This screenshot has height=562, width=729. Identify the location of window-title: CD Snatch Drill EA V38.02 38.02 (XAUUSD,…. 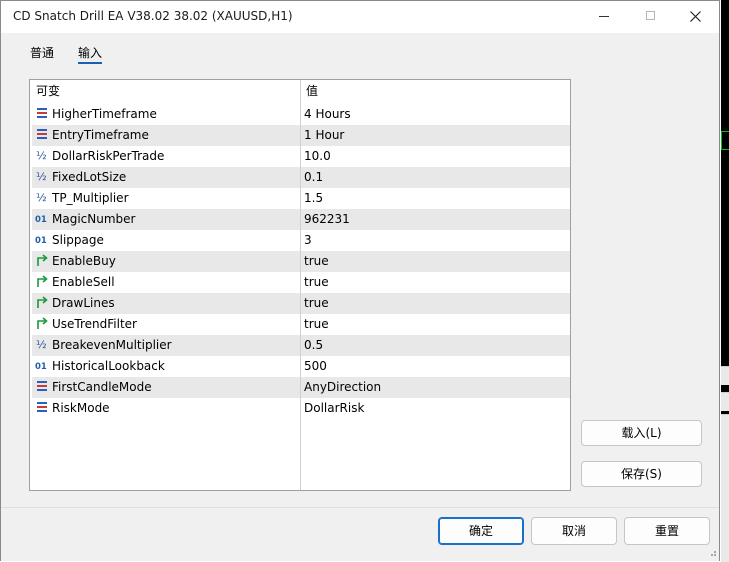
(153, 16).